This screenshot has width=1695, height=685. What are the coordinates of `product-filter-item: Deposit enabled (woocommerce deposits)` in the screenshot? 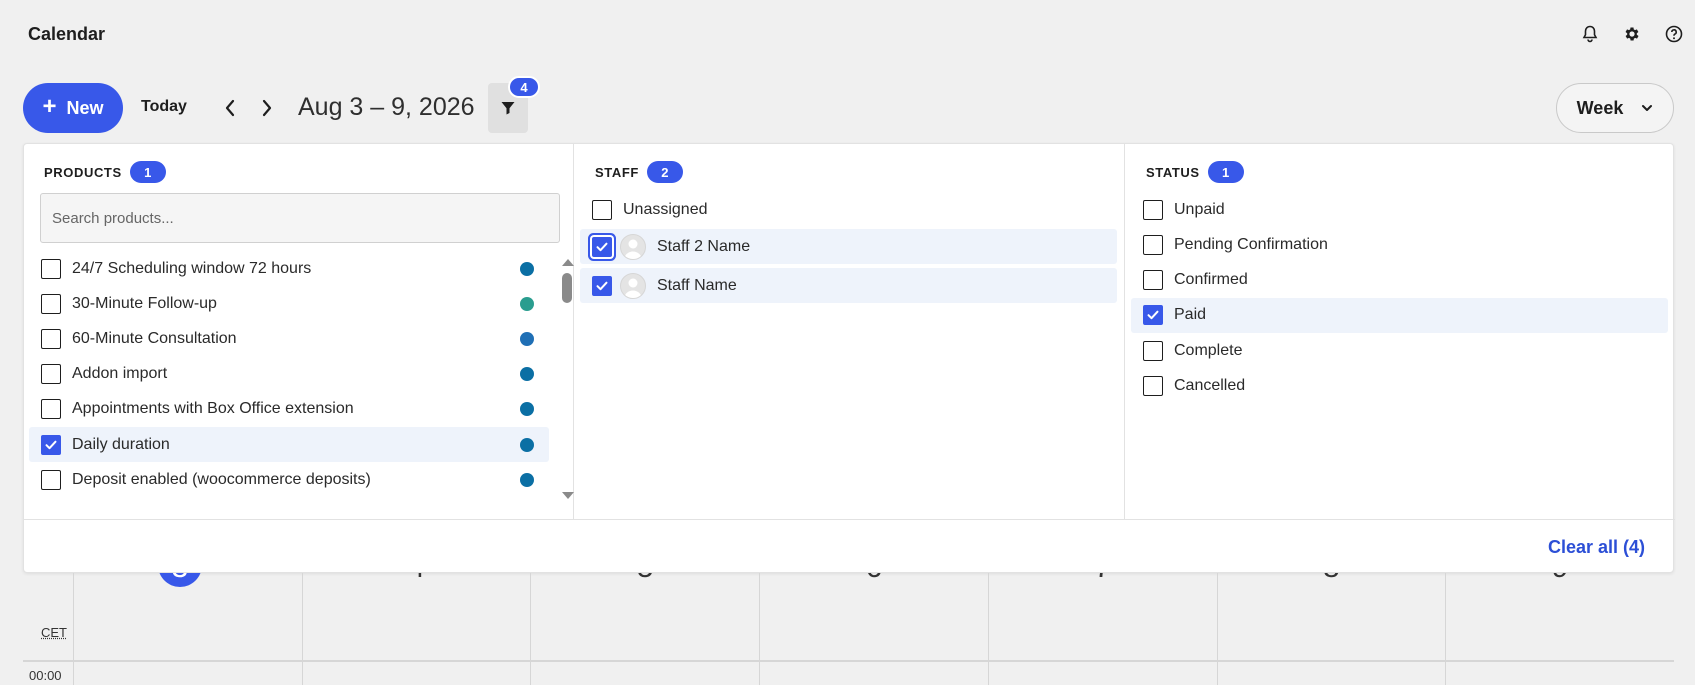 It's located at (289, 479).